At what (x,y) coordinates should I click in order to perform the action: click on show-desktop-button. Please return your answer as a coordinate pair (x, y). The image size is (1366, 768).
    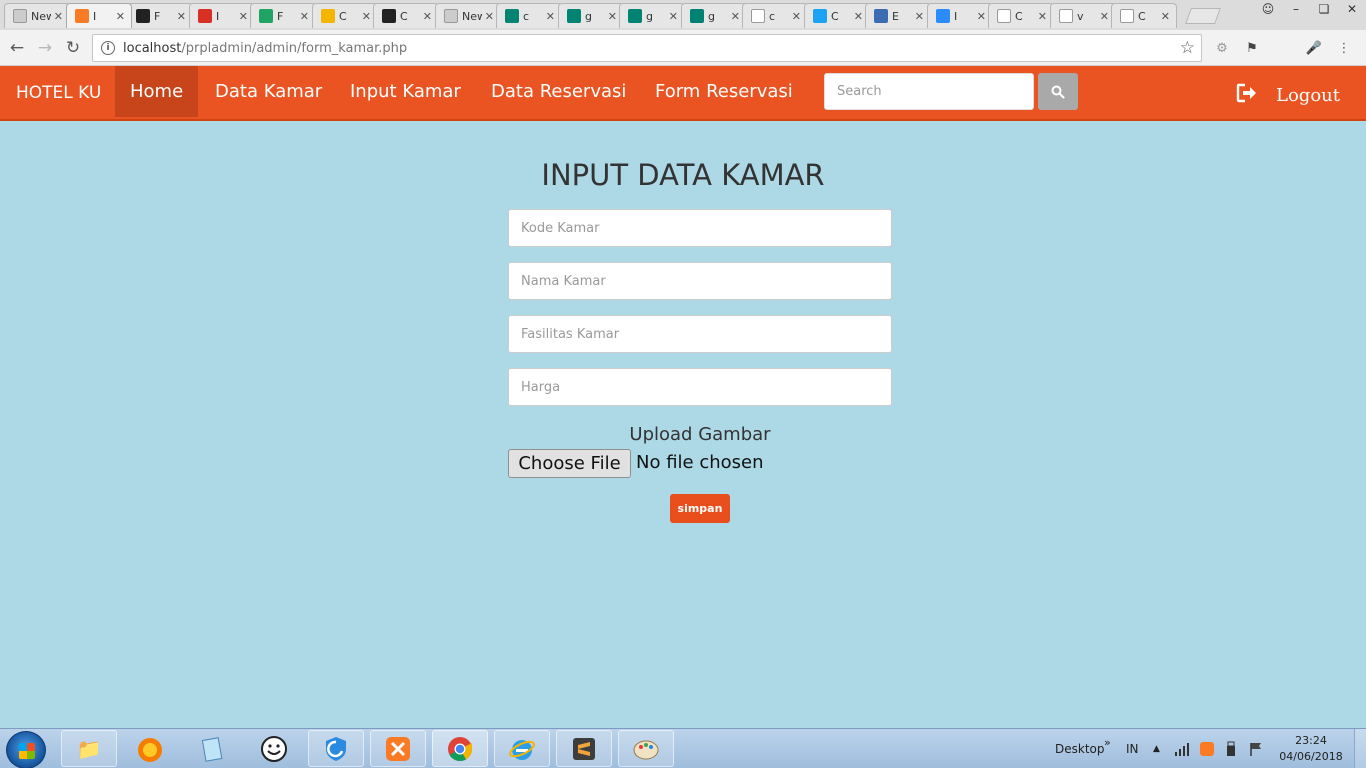
    Looking at the image, I should click on (1360, 748).